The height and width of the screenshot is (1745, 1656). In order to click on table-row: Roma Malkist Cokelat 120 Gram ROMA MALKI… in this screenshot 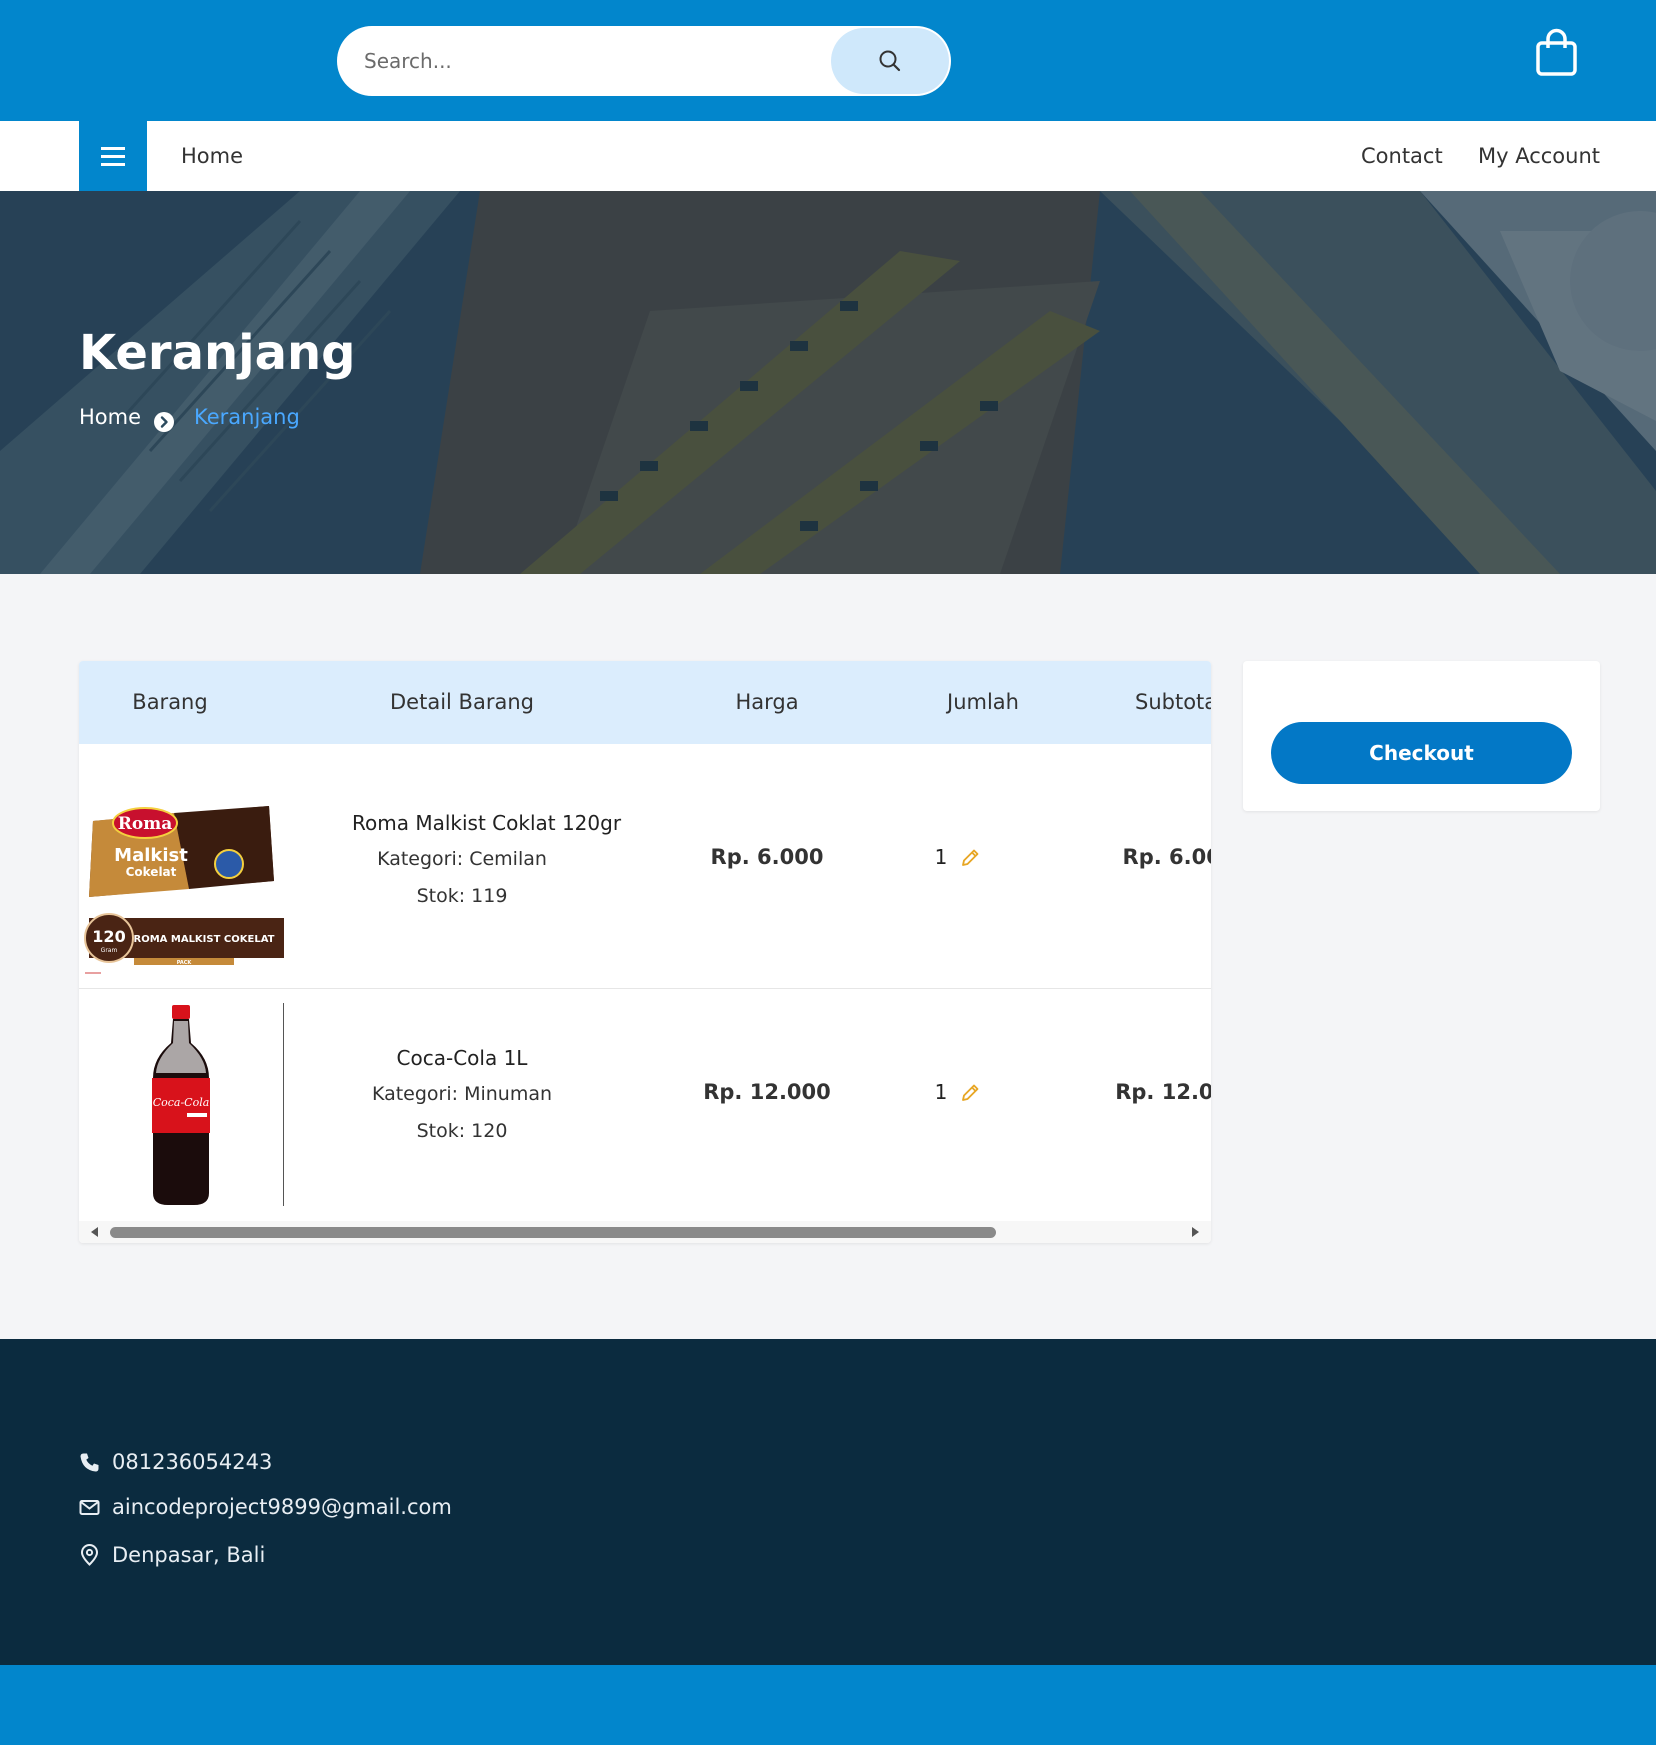, I will do `click(645, 866)`.